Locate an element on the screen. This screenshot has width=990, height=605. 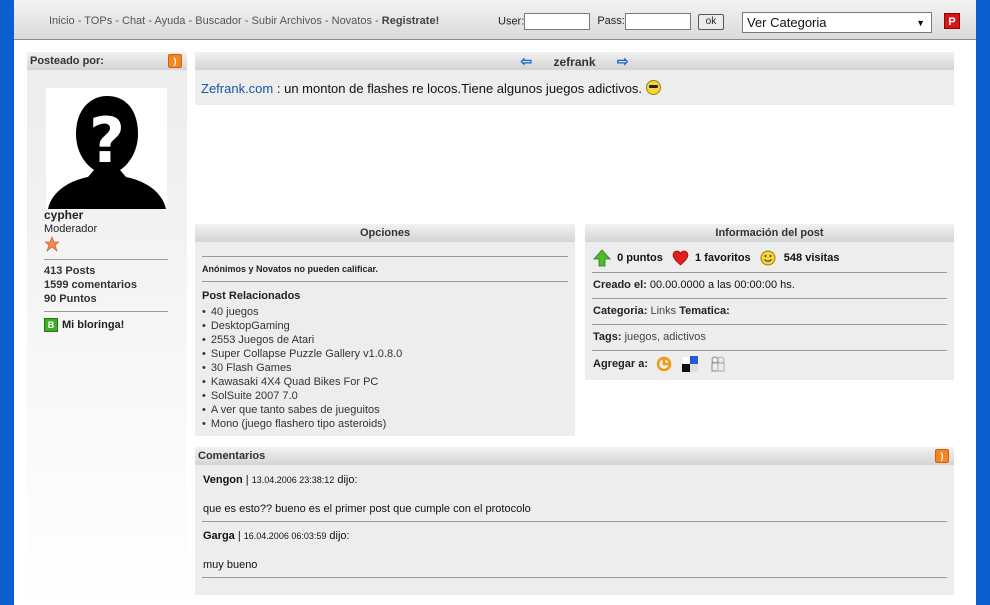
login-form: User: Pass: ok is located at coordinates (611, 21).